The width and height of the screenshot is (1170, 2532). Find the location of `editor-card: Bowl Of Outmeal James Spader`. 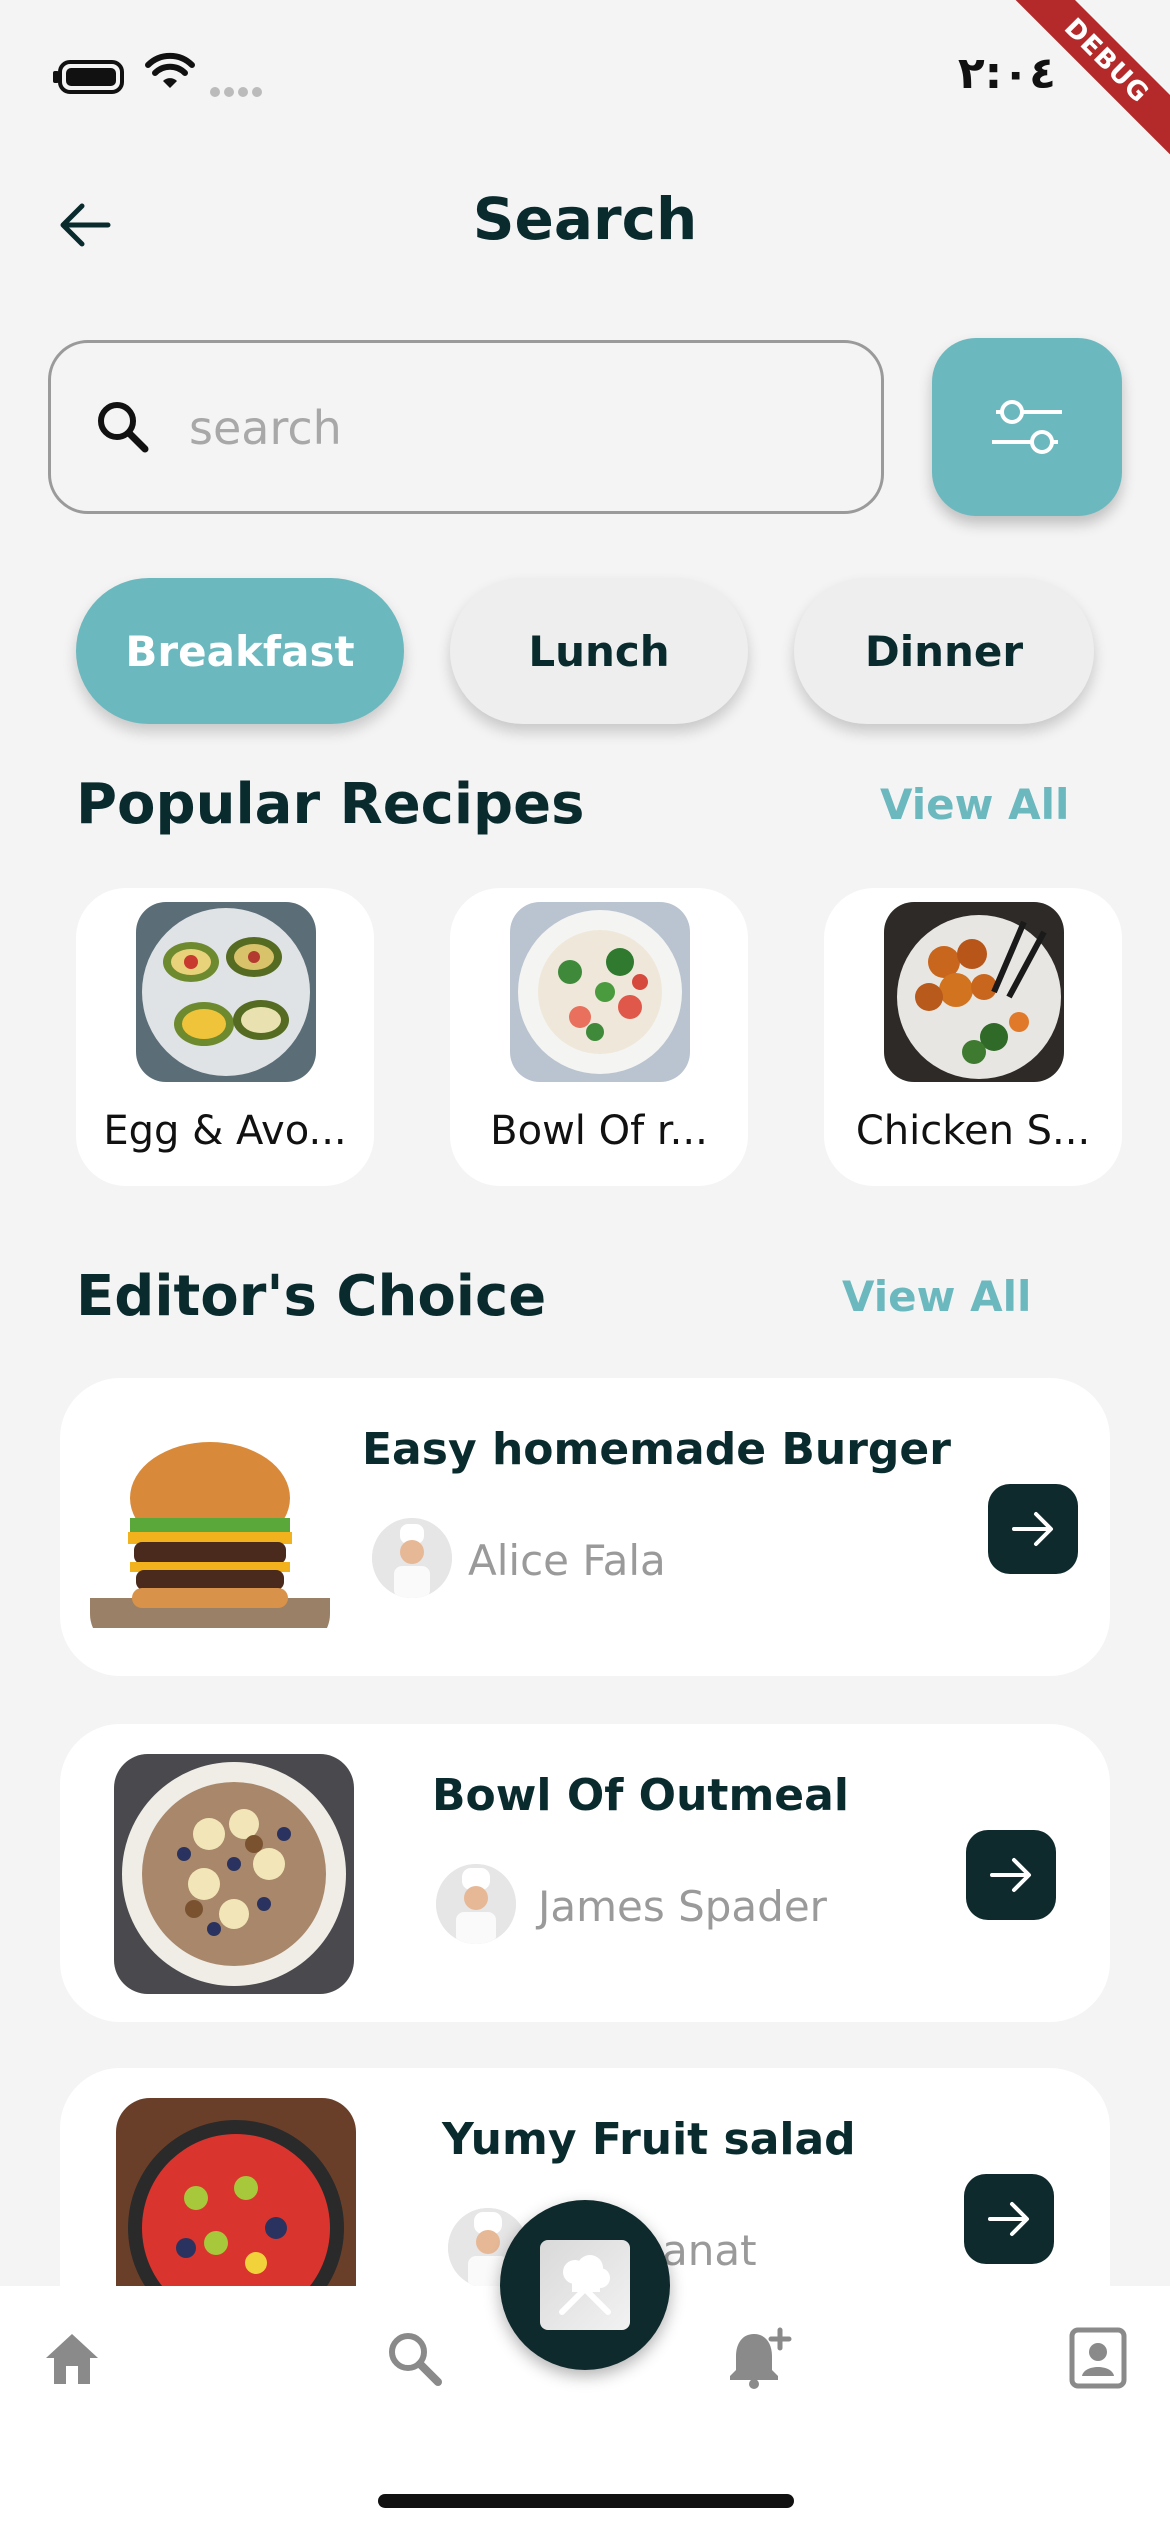

editor-card: Bowl Of Outmeal James Spader is located at coordinates (585, 1873).